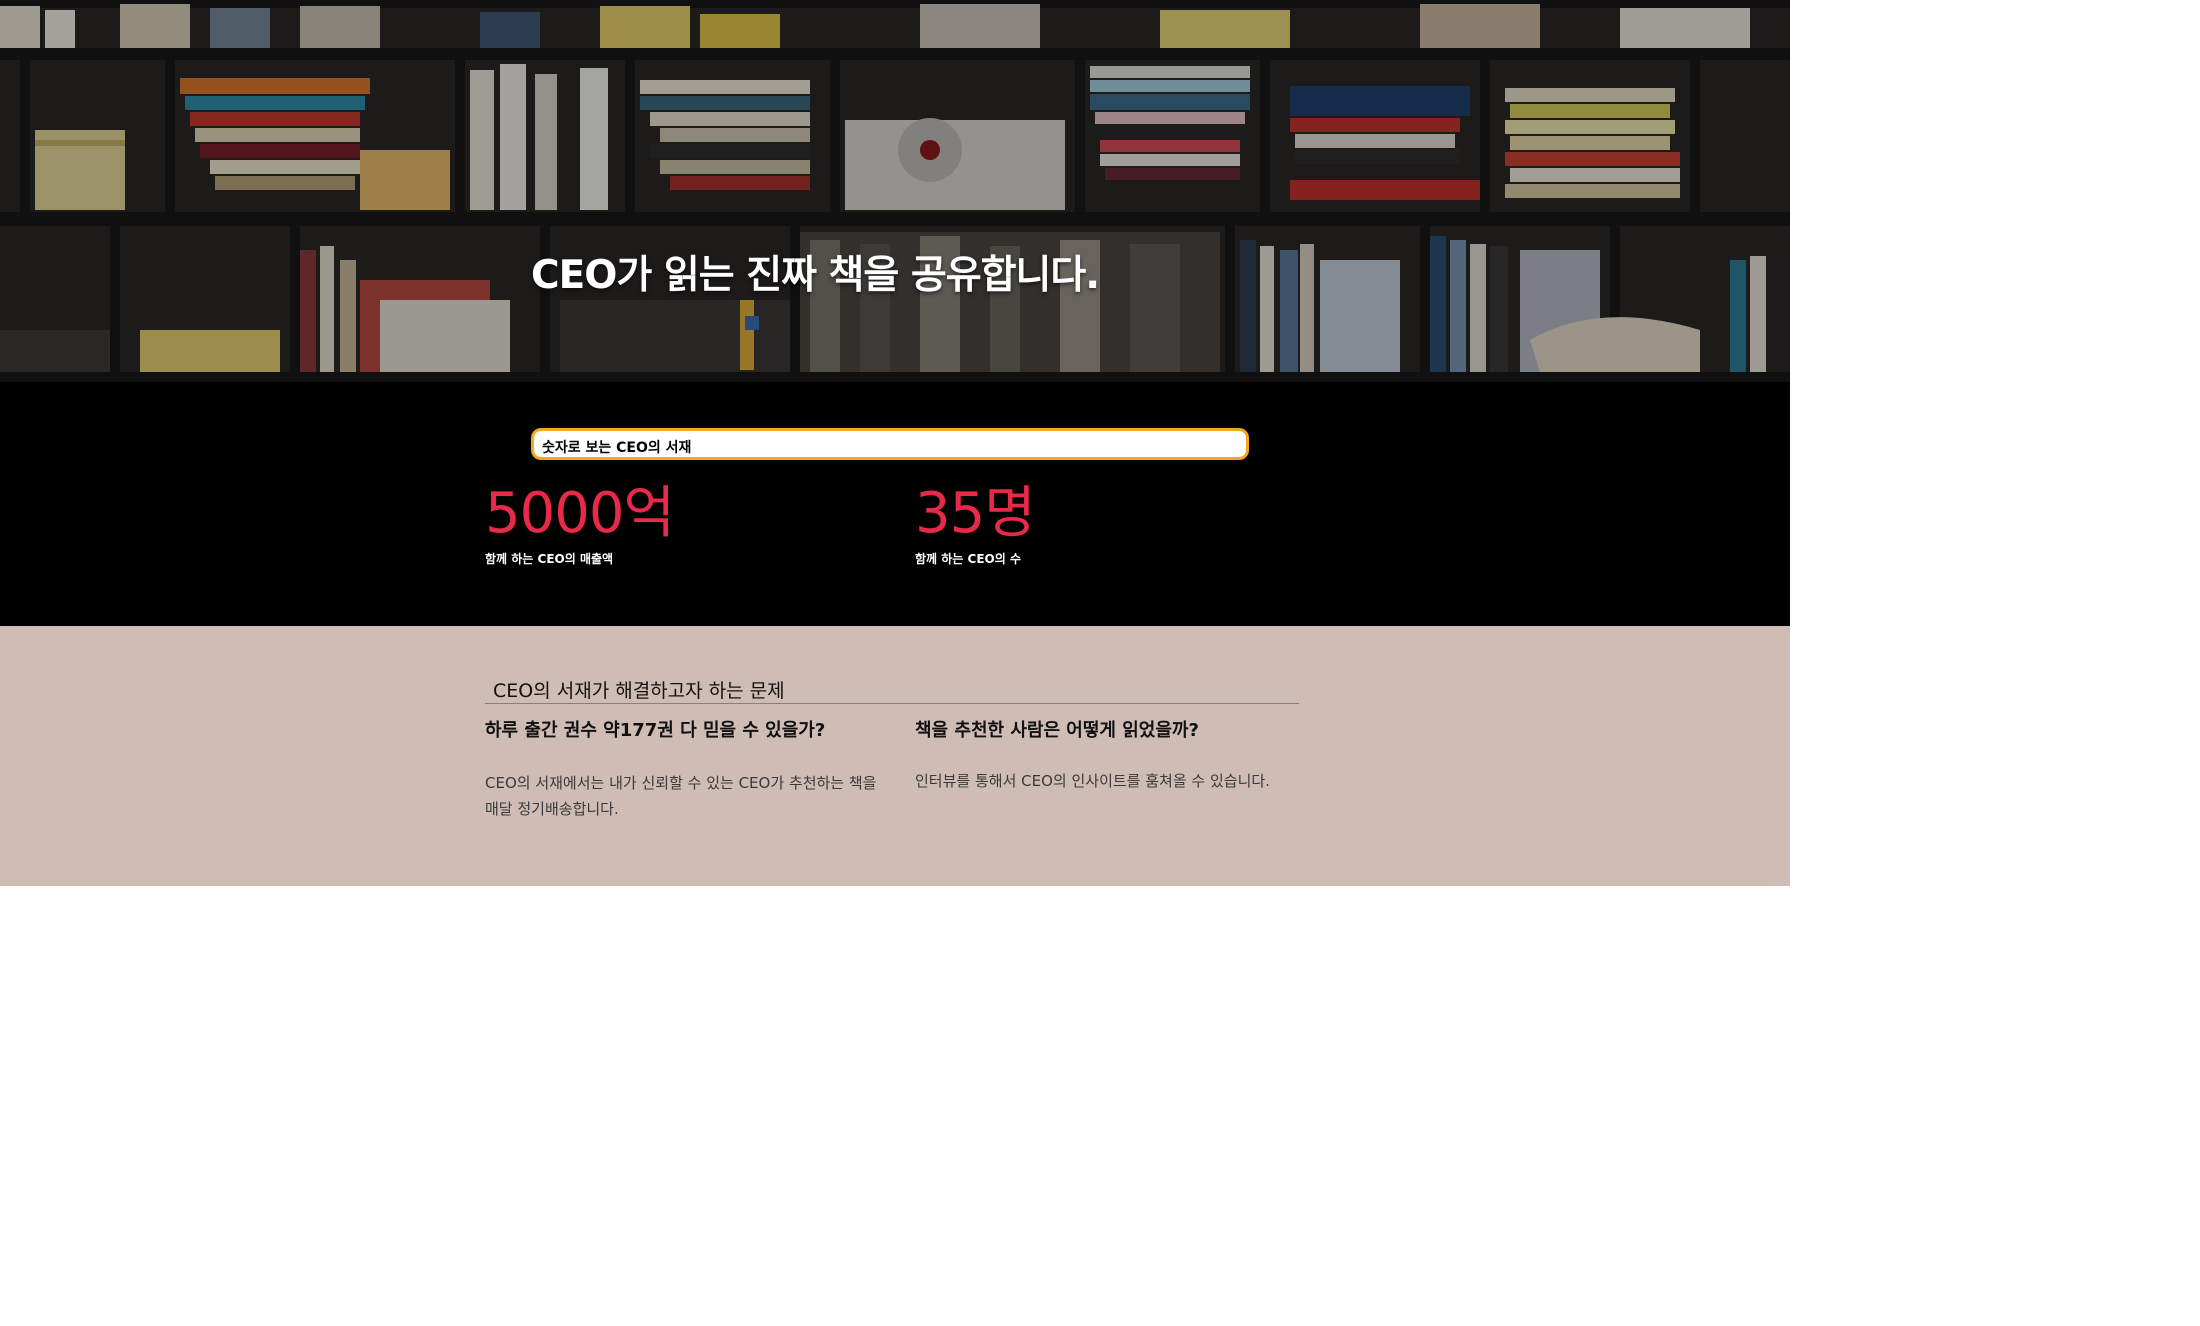 Image resolution: width=2200 pixels, height=1326 pixels. I want to click on stats-banner: 숫자로 보는 CEO의 서재, so click(890, 444).